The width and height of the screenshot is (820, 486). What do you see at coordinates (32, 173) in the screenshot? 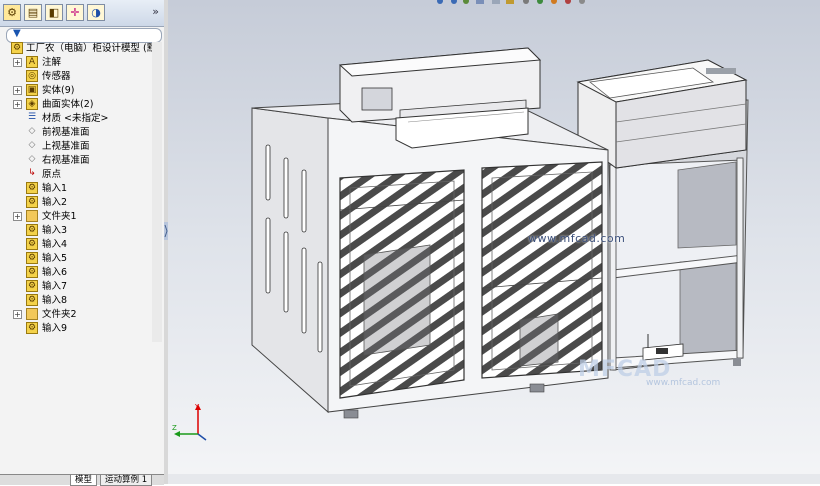
I see `origin-icon: ↳` at bounding box center [32, 173].